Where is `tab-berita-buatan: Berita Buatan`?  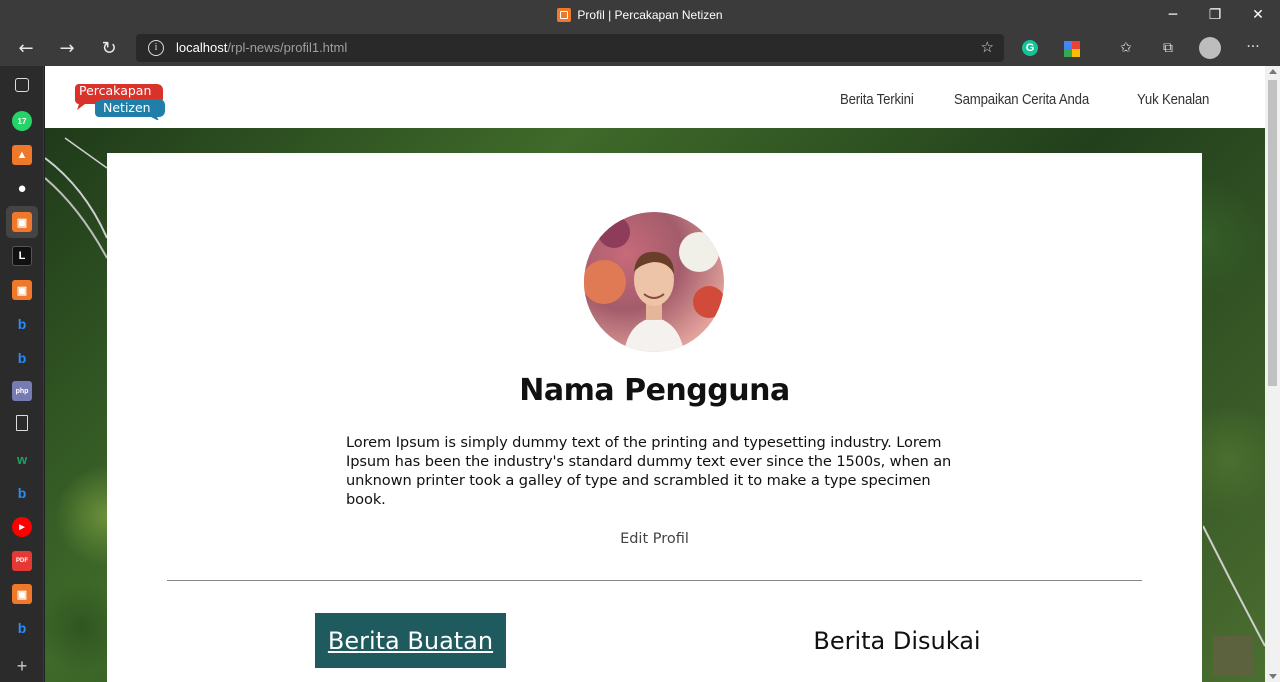
tab-berita-buatan: Berita Buatan is located at coordinates (410, 640).